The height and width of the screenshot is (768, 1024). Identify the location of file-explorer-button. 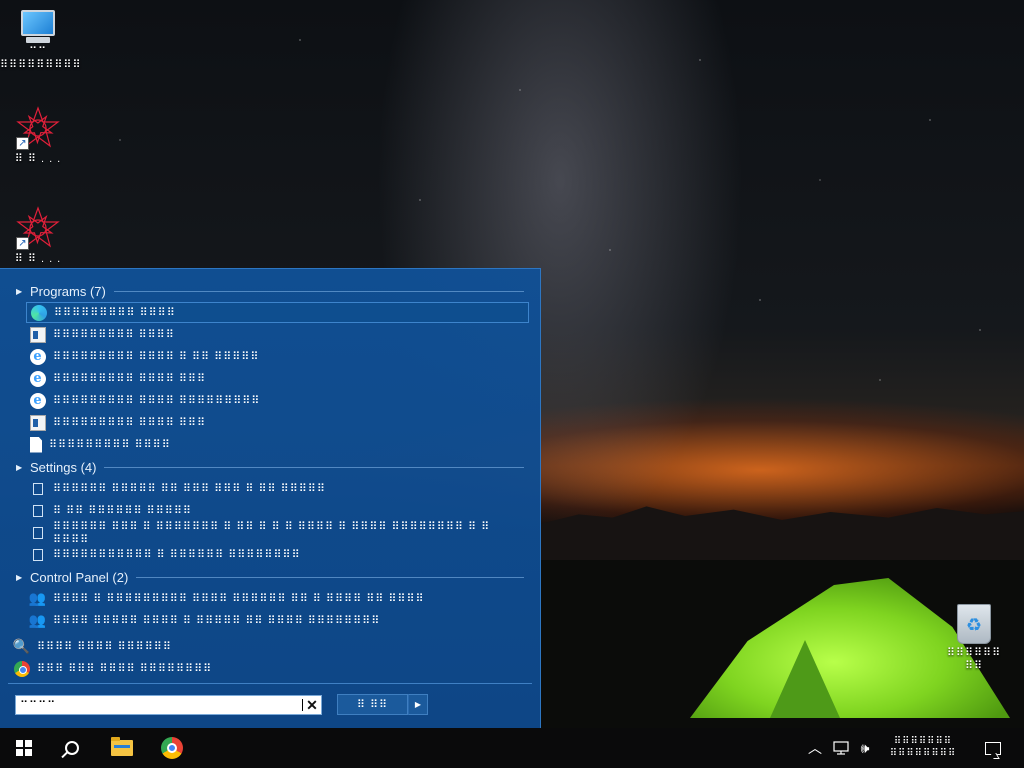
(122, 748).